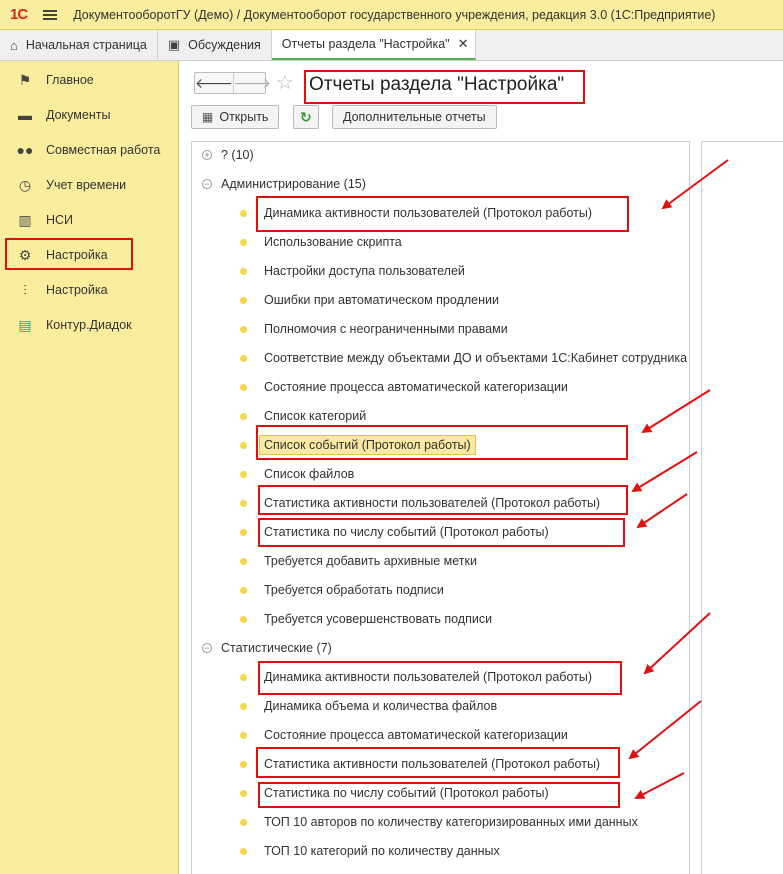 The height and width of the screenshot is (874, 783). I want to click on sidebar-item-label: Документы, so click(78, 115).